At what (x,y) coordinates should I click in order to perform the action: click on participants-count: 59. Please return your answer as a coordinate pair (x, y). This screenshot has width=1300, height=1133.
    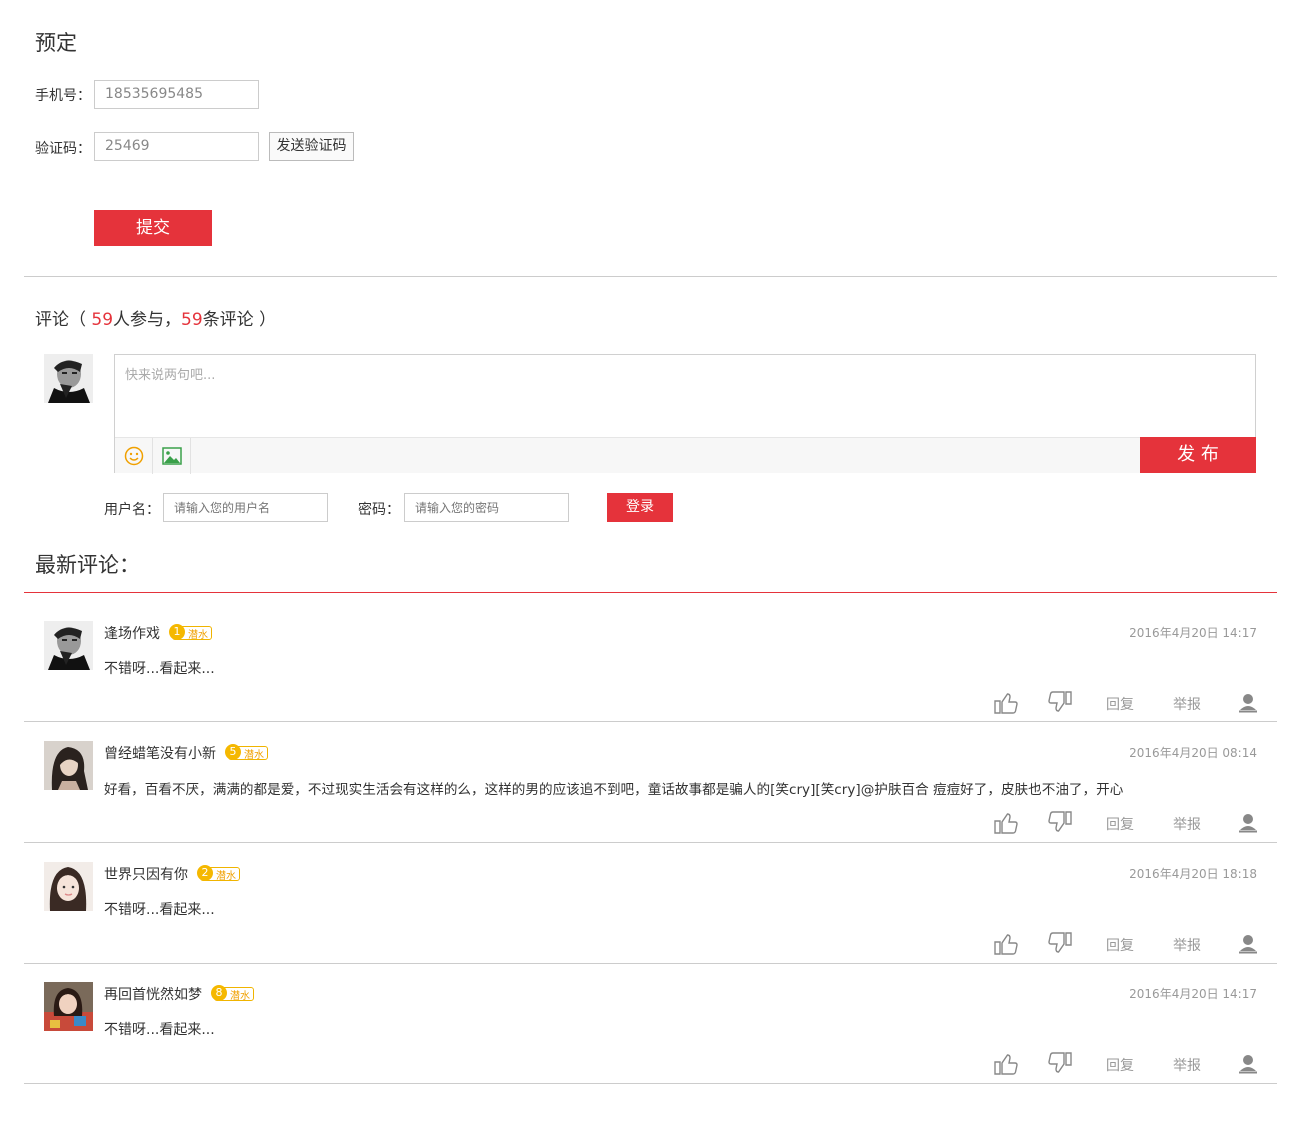
    Looking at the image, I should click on (102, 320).